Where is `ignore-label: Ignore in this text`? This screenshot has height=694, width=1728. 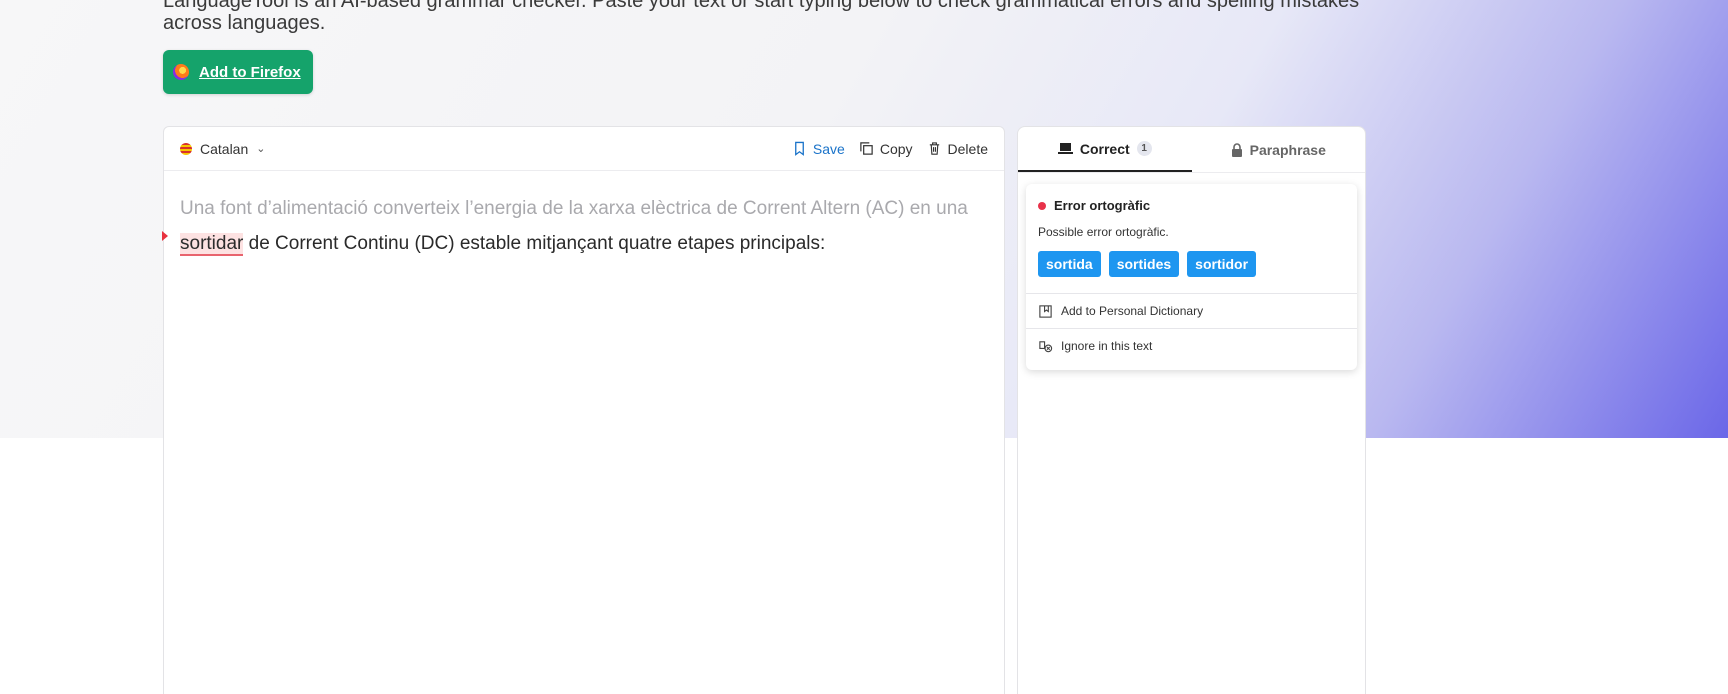 ignore-label: Ignore in this text is located at coordinates (1107, 346).